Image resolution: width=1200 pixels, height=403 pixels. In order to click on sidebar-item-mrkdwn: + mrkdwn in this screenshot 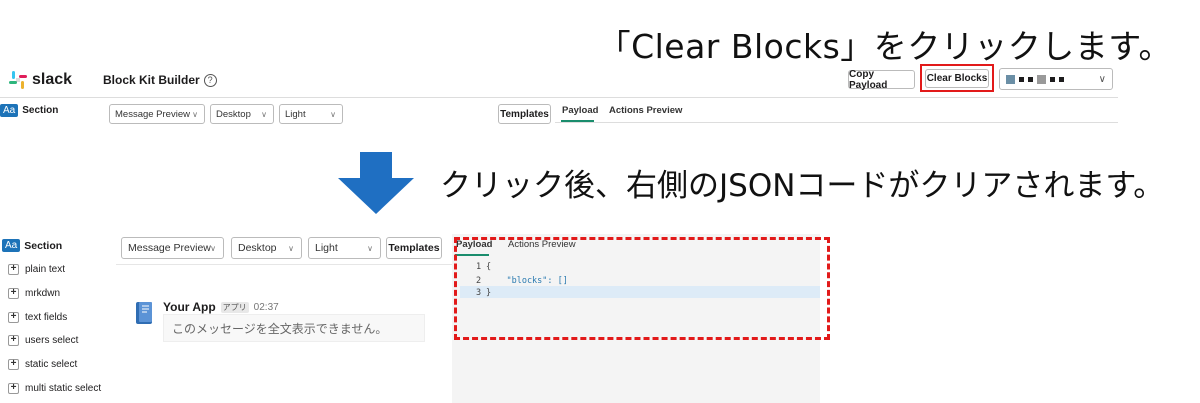, I will do `click(34, 293)`.